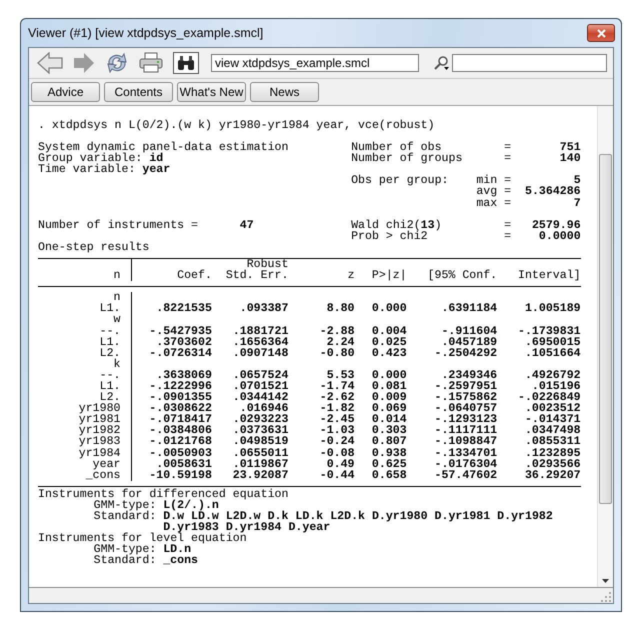  I want to click on scrollbar, so click(605, 346).